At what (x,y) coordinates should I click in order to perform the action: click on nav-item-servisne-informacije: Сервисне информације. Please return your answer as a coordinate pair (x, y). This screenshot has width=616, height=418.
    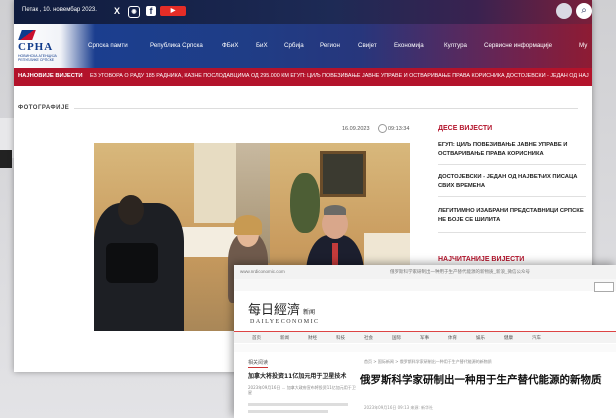
    Looking at the image, I should click on (518, 45).